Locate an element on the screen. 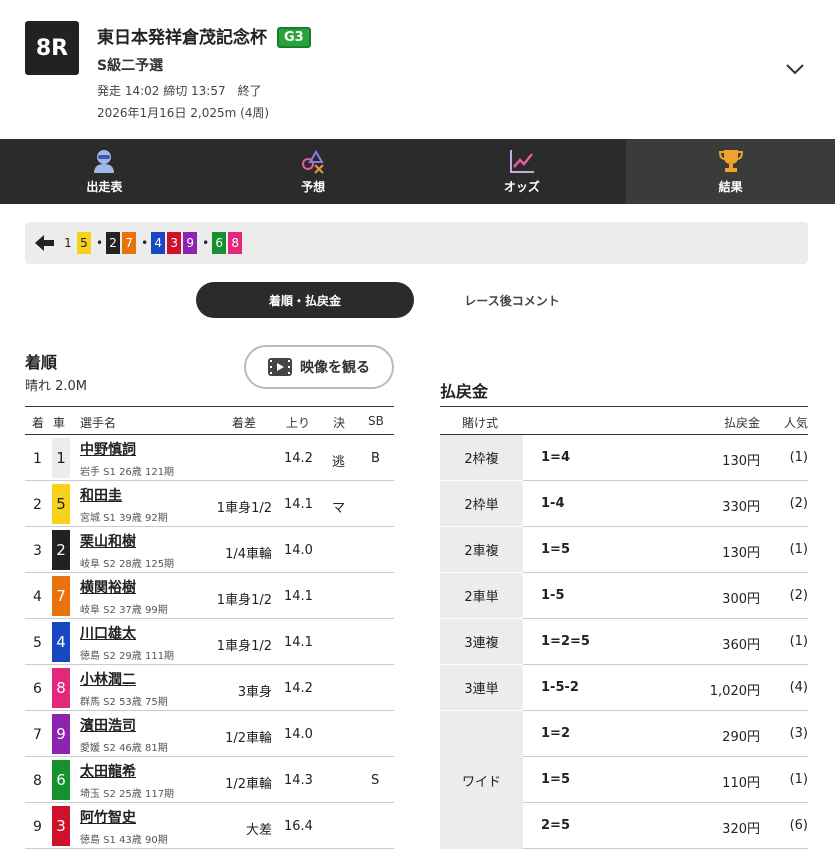 This screenshot has height=868, width=835. tab-label: 予想 is located at coordinates (313, 187).